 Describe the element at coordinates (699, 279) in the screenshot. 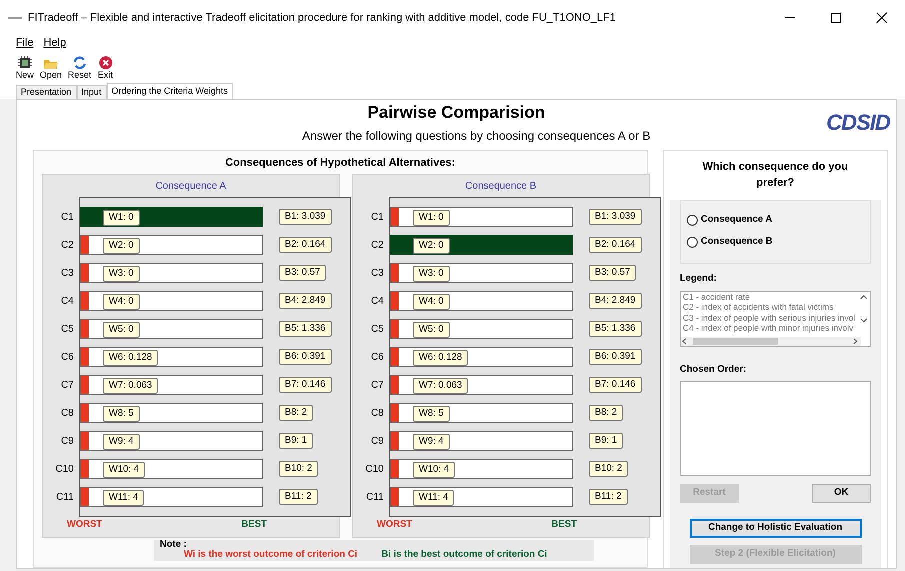

I see `legend-label: Legend:` at that location.